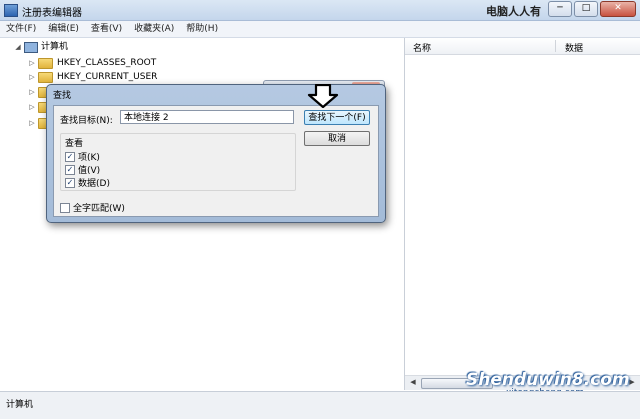 This screenshot has width=640, height=419. I want to click on find-target-label: 查找目标(N):, so click(86, 121).